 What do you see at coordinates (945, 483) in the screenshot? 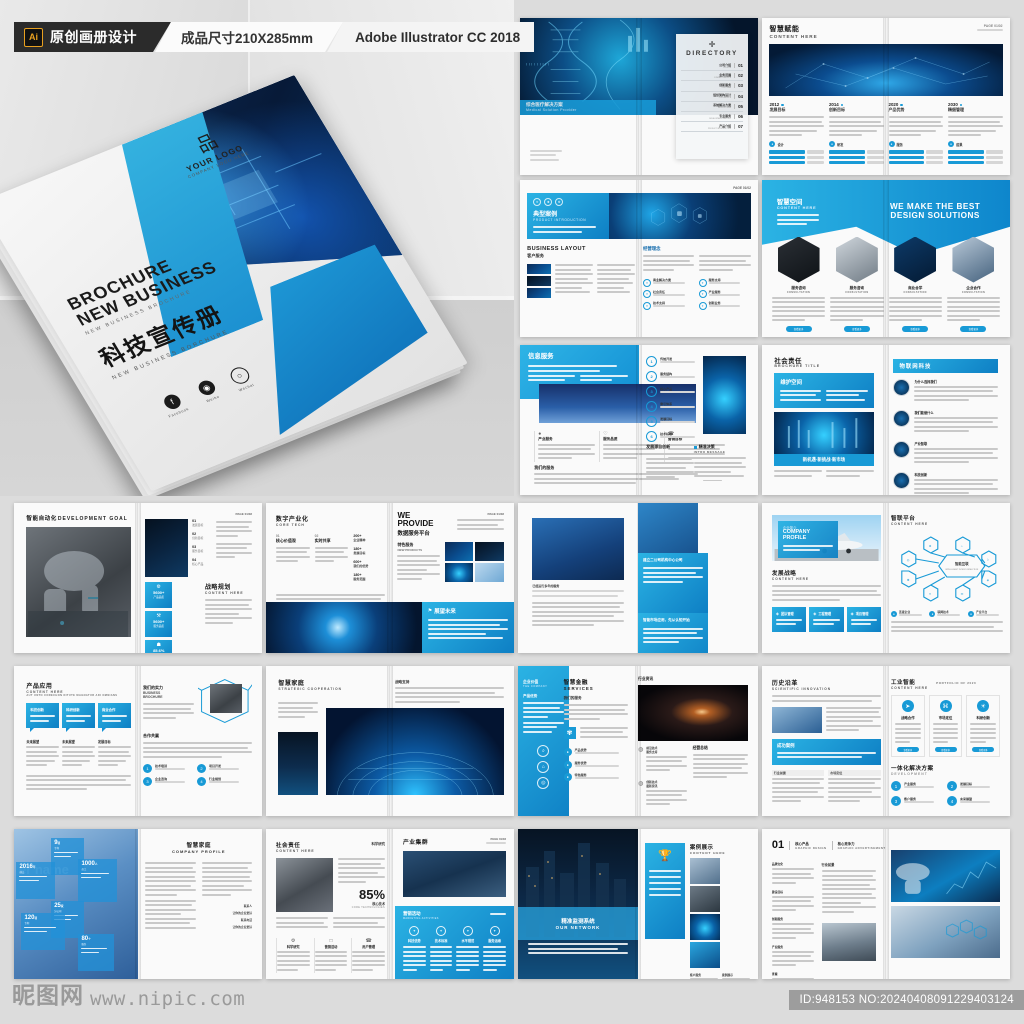
I see `iot-item: 科技创新` at bounding box center [945, 483].